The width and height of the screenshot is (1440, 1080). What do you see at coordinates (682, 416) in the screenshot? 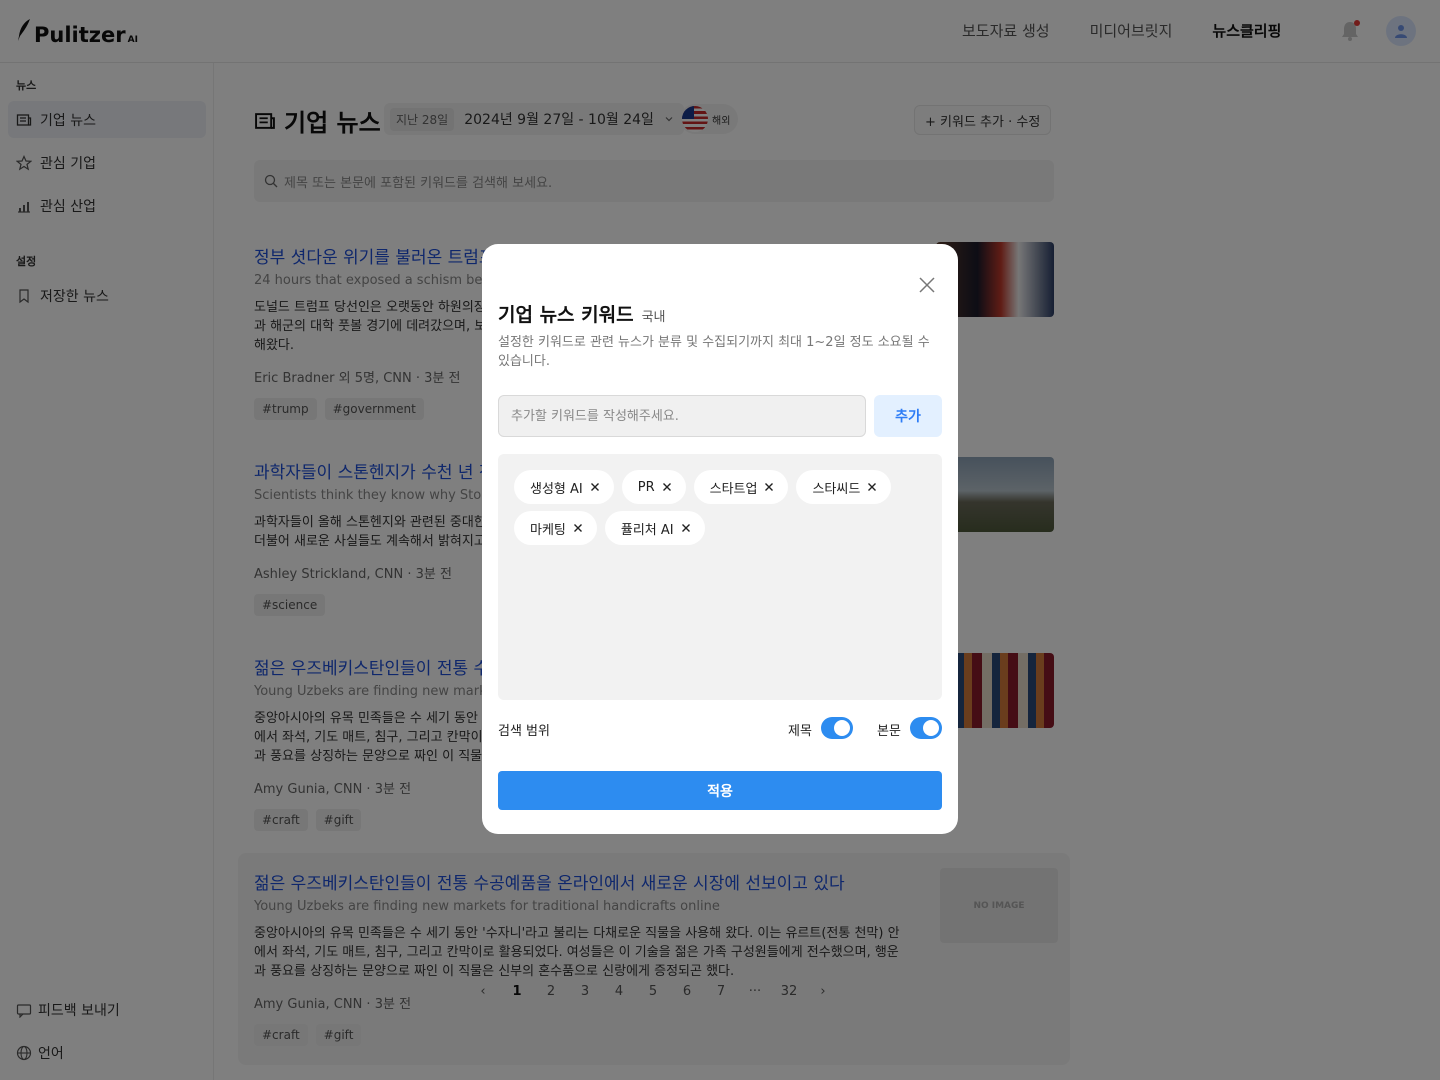
I see `keyword-input` at bounding box center [682, 416].